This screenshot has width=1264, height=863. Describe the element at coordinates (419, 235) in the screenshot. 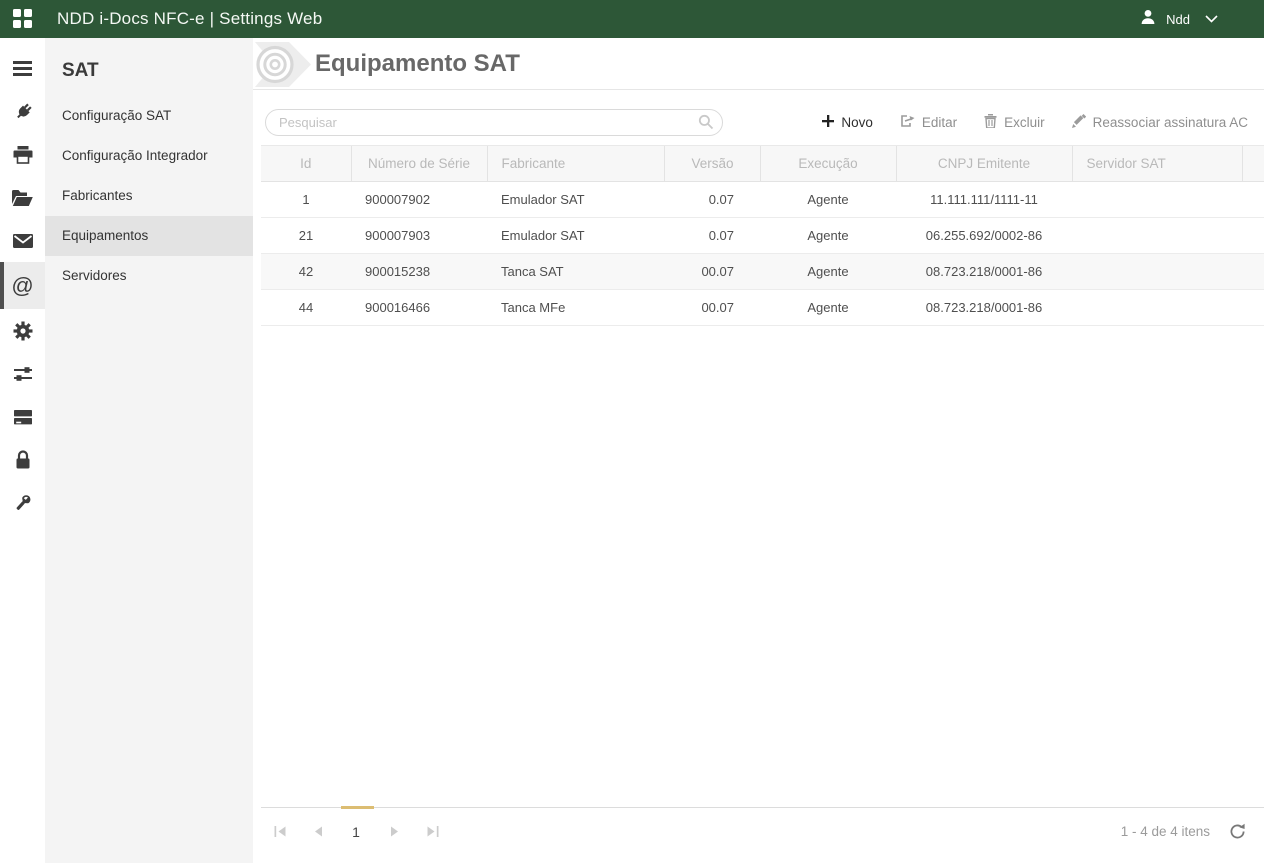

I see `cell-numero-de-serie: 900007903` at that location.